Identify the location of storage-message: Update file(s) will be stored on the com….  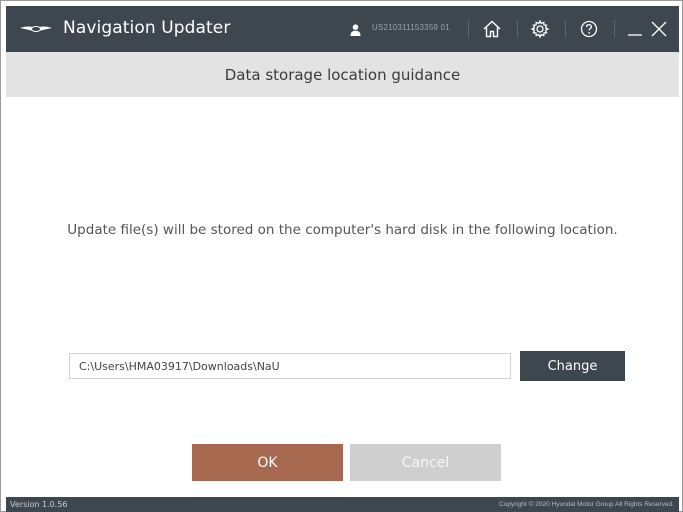
(342, 230).